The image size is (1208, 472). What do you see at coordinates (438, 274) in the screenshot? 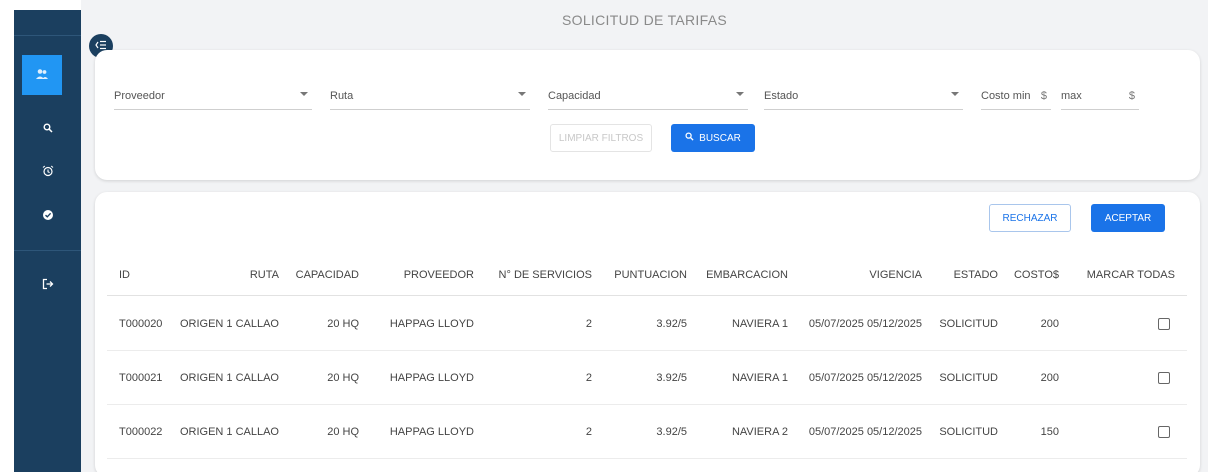
I see `header-proveedor: PROVEEDOR` at bounding box center [438, 274].